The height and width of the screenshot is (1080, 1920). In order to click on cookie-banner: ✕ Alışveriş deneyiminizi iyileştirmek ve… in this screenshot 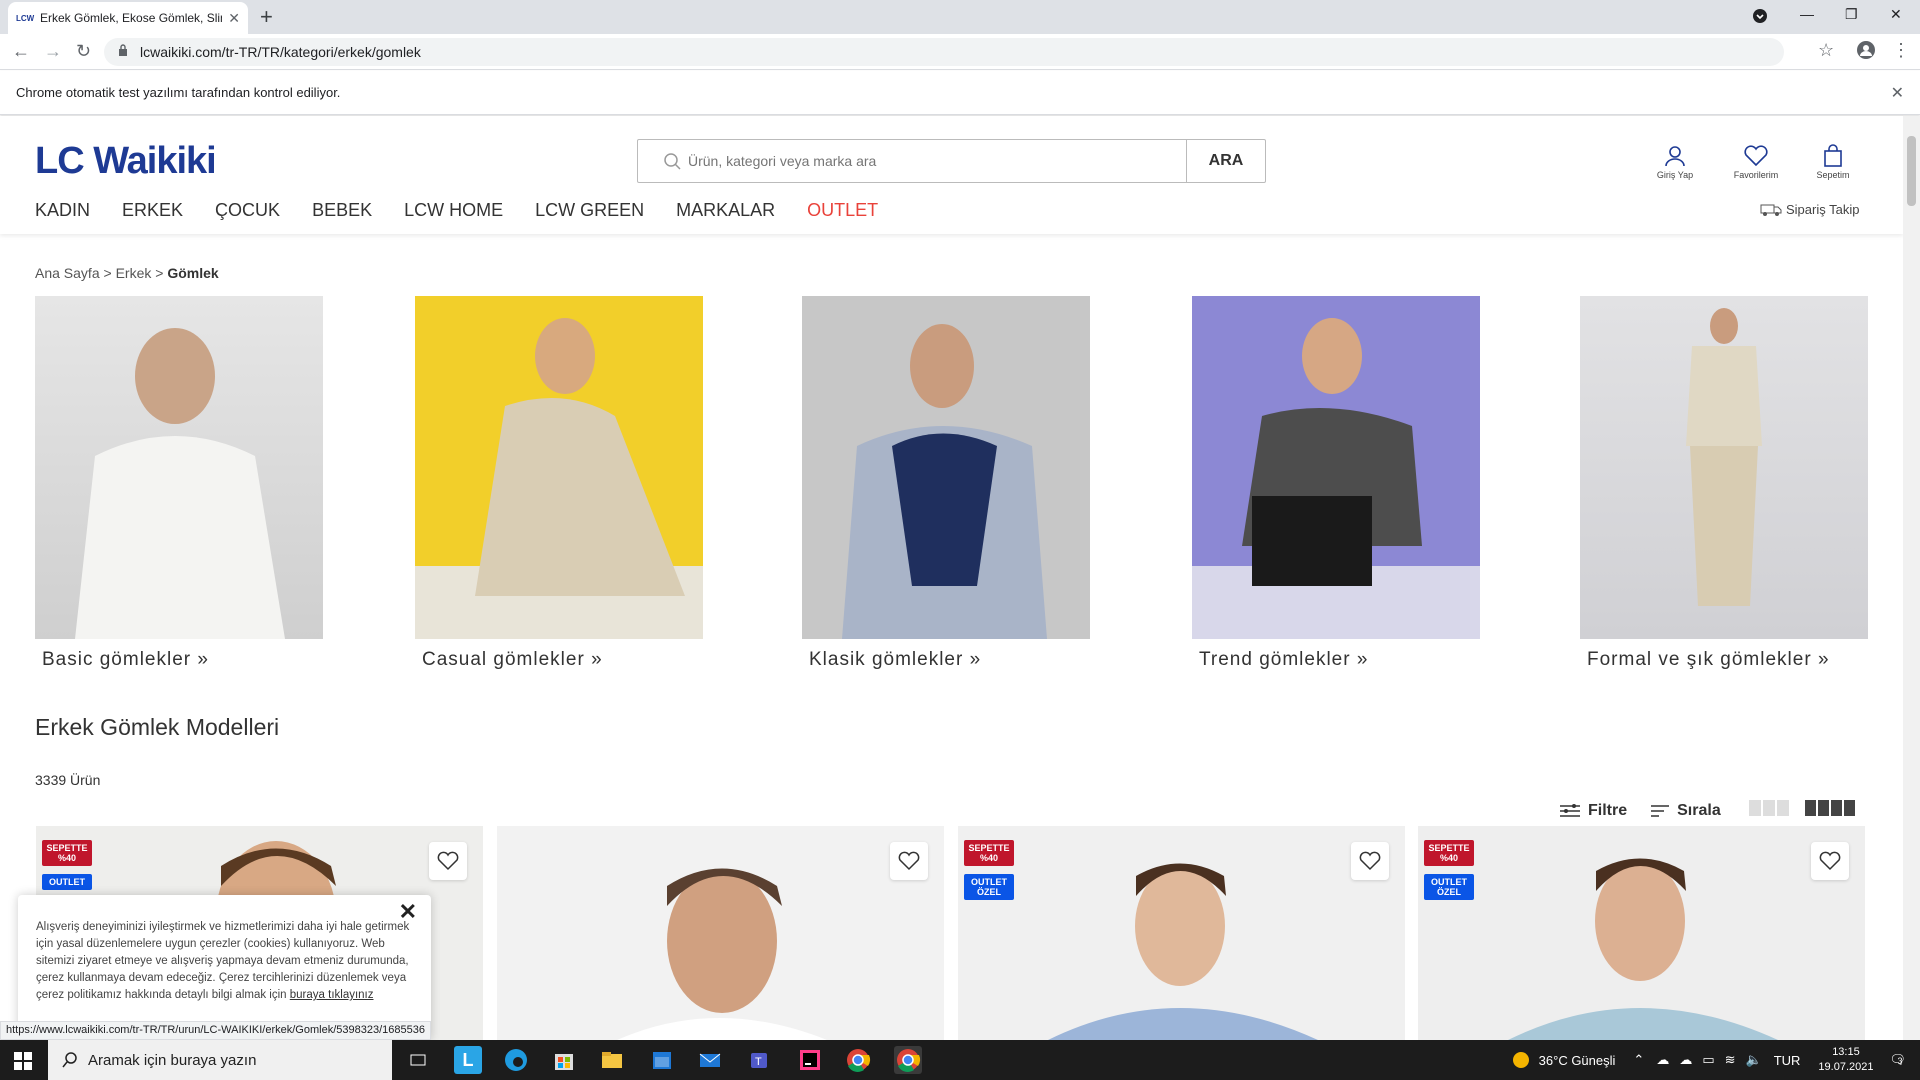, I will do `click(224, 967)`.